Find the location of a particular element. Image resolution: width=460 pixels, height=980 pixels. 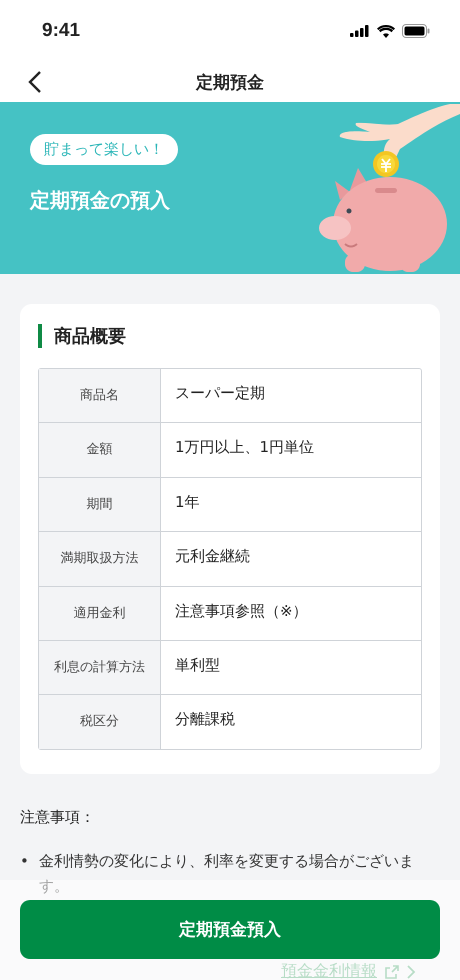

back-icon is located at coordinates (35, 82).